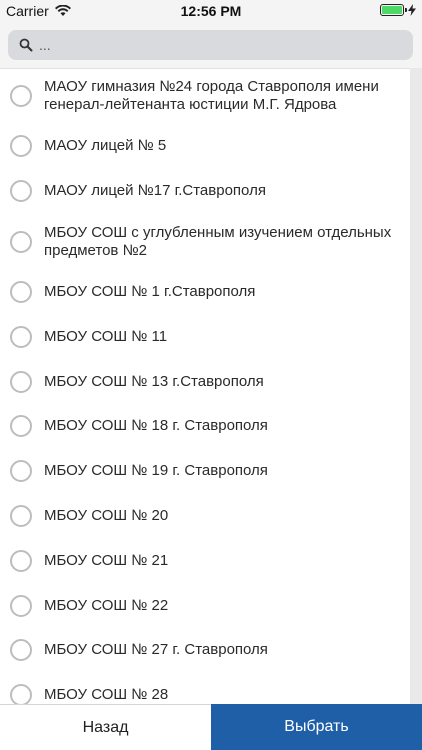 The image size is (422, 750). Describe the element at coordinates (106, 336) in the screenshot. I see `school-name: МБОУ СОШ № 11` at that location.